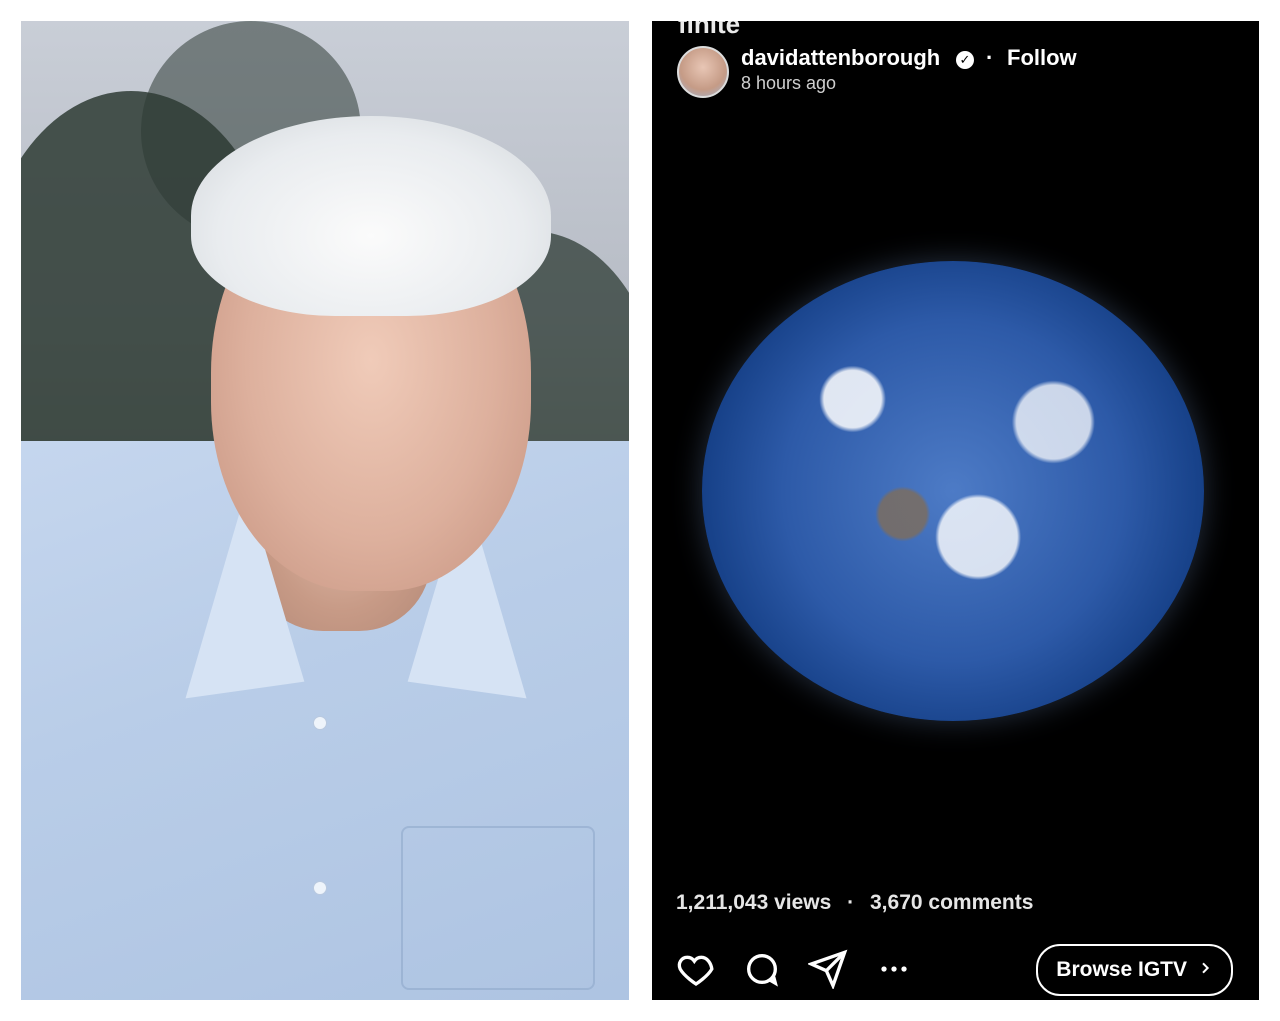 This screenshot has width=1280, height=1021. What do you see at coordinates (696, 969) in the screenshot?
I see `heart-icon` at bounding box center [696, 969].